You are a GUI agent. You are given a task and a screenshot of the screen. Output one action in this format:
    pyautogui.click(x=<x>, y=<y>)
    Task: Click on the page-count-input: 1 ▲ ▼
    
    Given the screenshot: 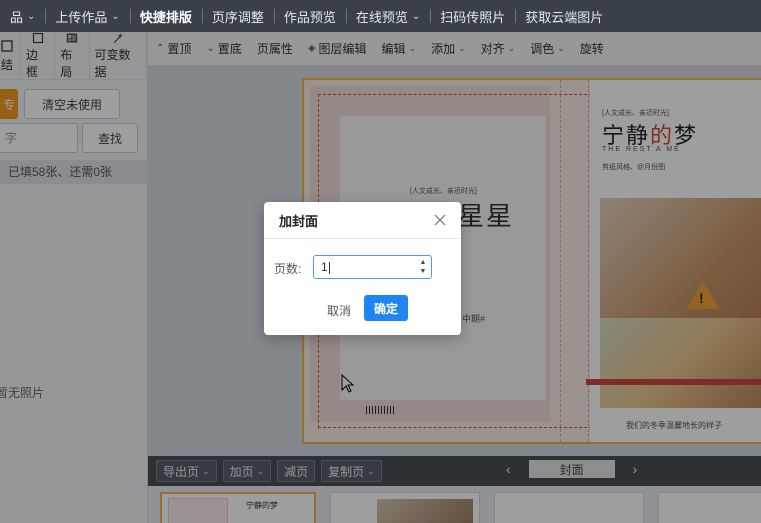 What is the action you would take?
    pyautogui.click(x=372, y=267)
    